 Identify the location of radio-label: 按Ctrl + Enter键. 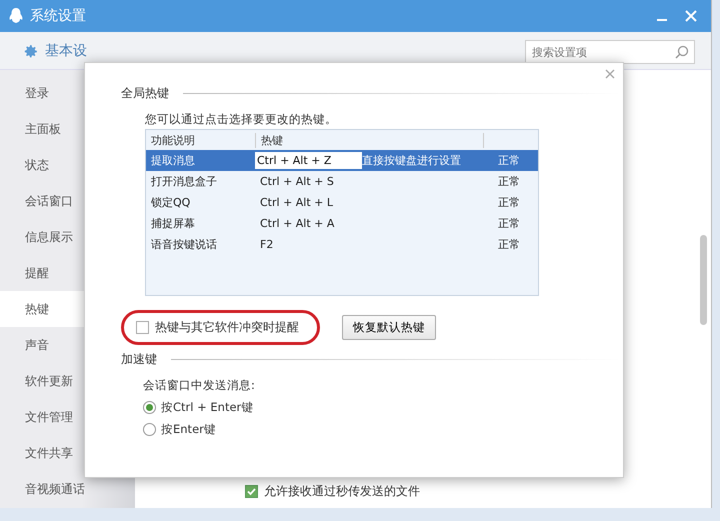
(207, 407).